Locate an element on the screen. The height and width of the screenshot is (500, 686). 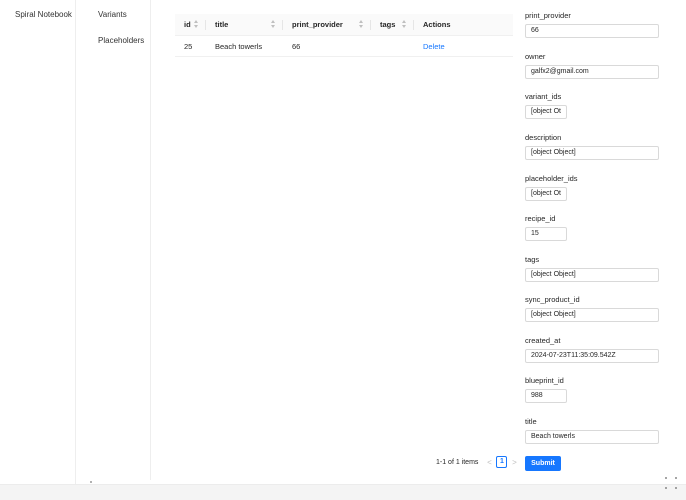
bottom-bar is located at coordinates (343, 492).